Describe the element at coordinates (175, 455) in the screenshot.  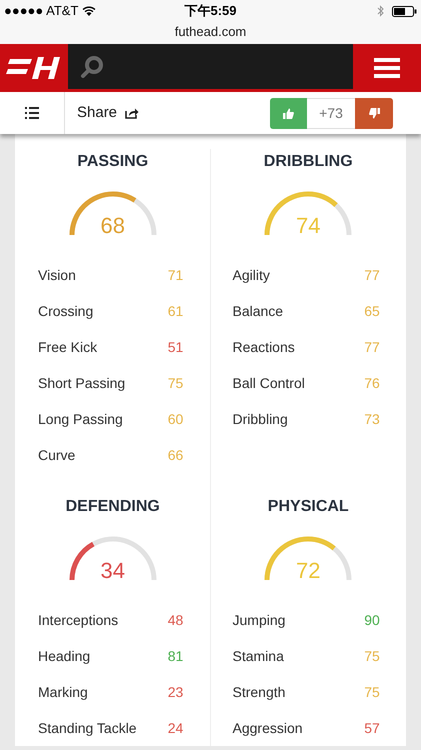
I see `stat-value: 66` at that location.